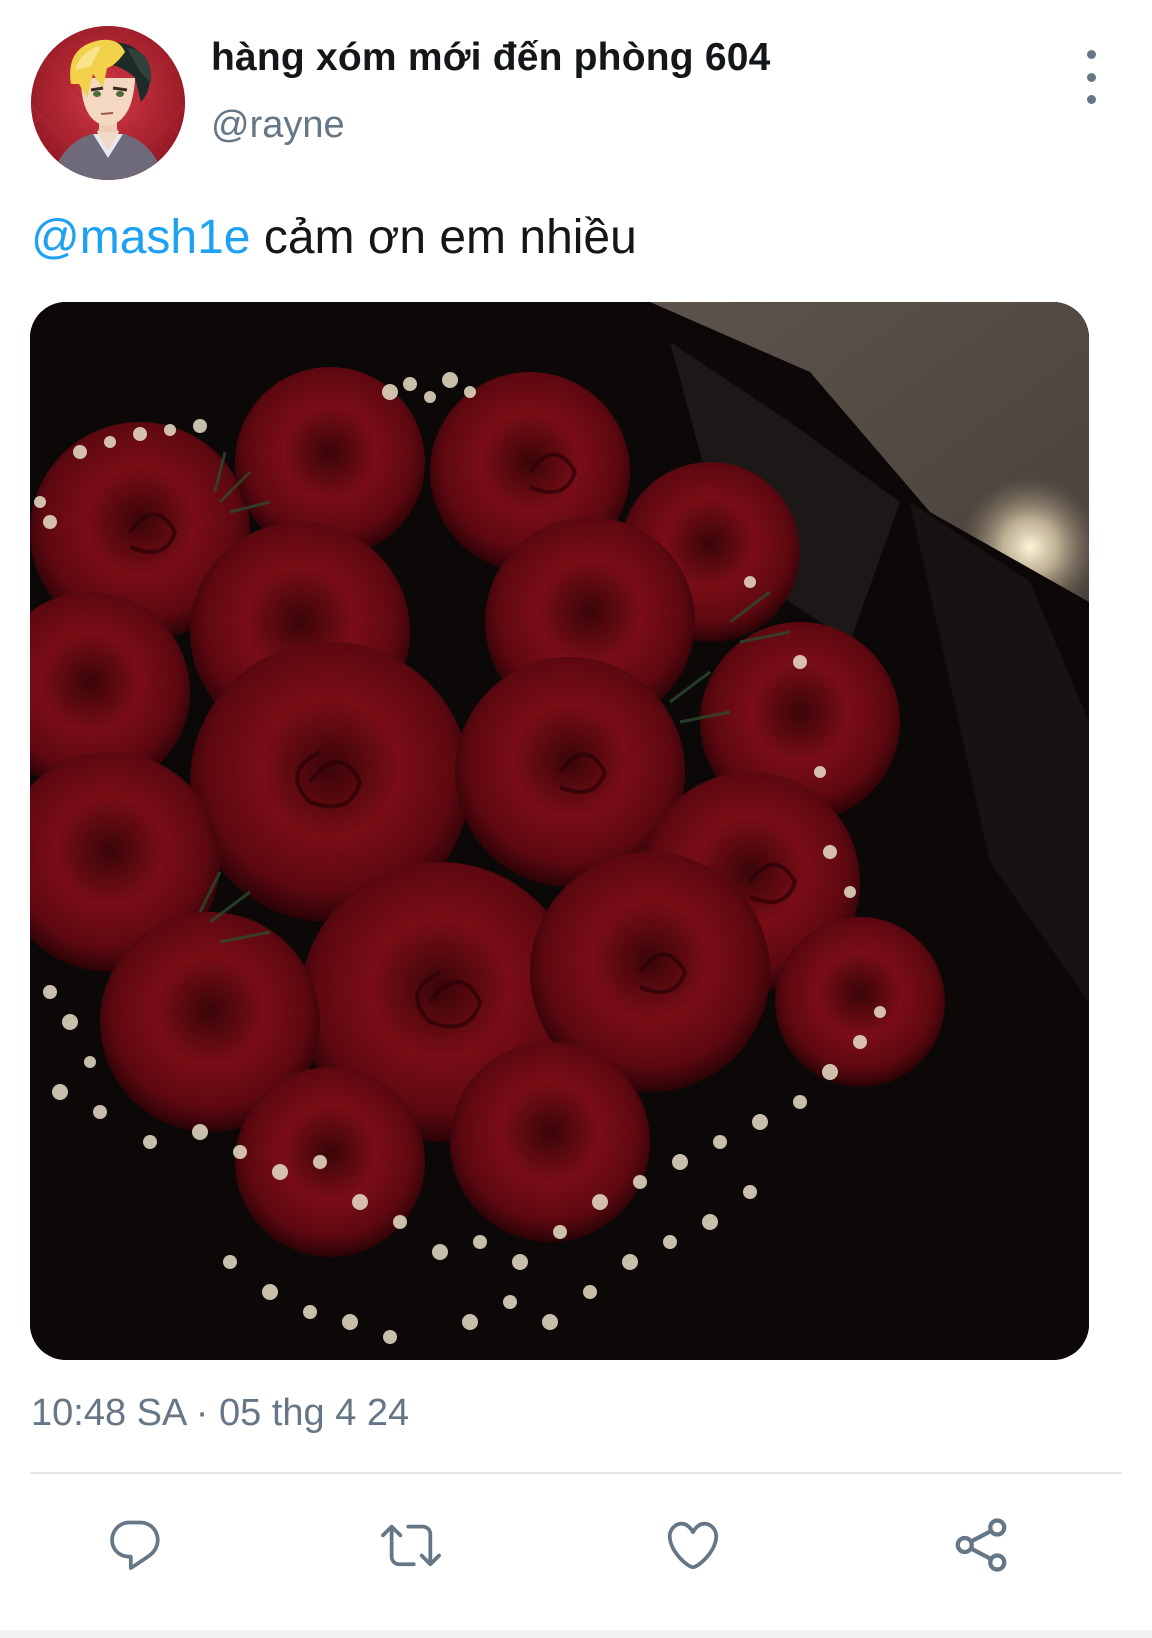 The image size is (1152, 1638). I want to click on tweet-text: @mash1e cảm ơn em nhiều, so click(334, 237).